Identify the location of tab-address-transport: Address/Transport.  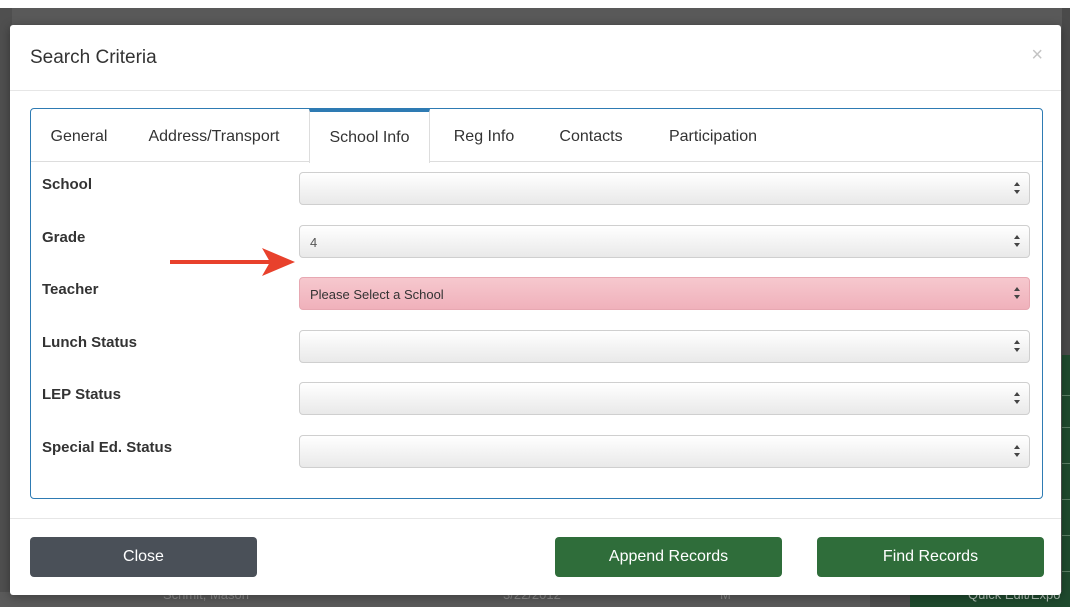
(214, 135).